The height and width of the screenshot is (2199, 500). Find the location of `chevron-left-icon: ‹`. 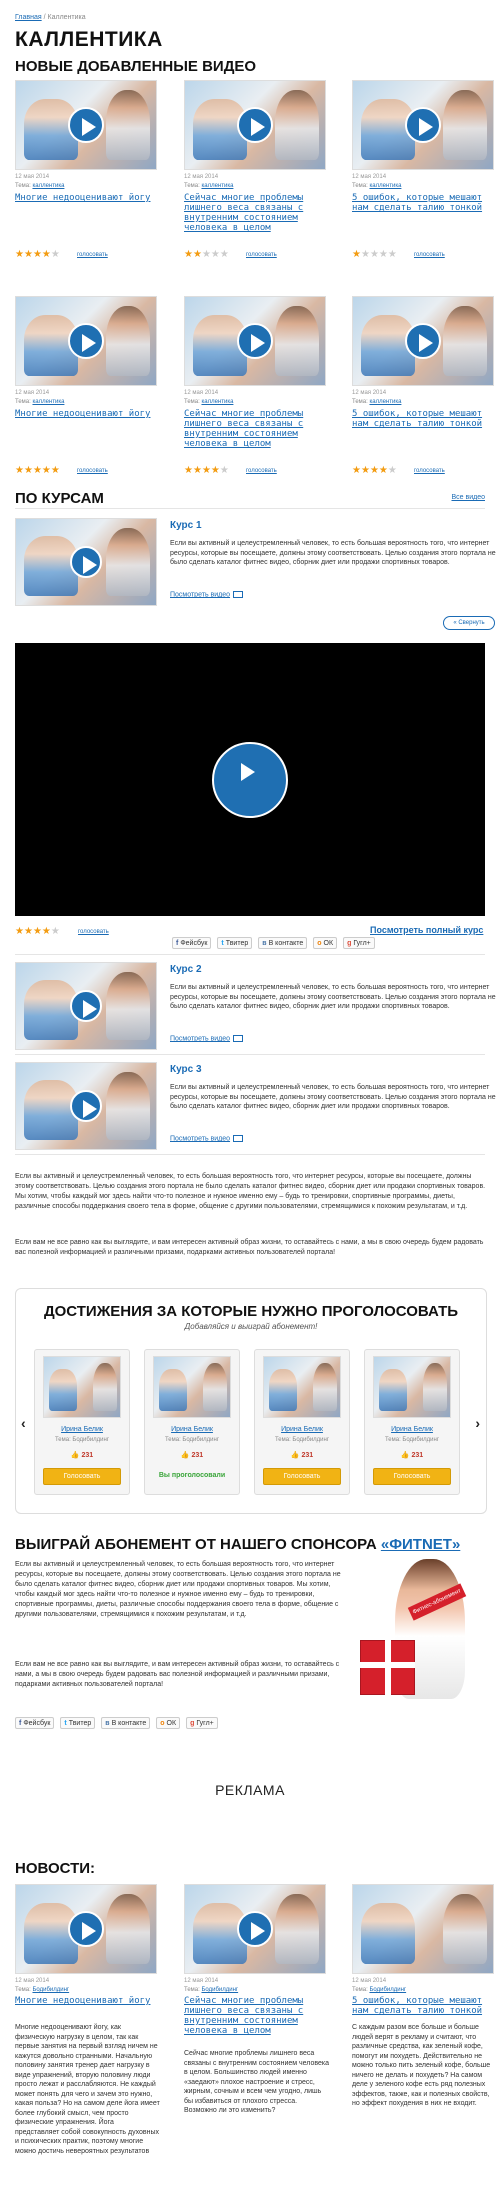

chevron-left-icon: ‹ is located at coordinates (23, 1423).